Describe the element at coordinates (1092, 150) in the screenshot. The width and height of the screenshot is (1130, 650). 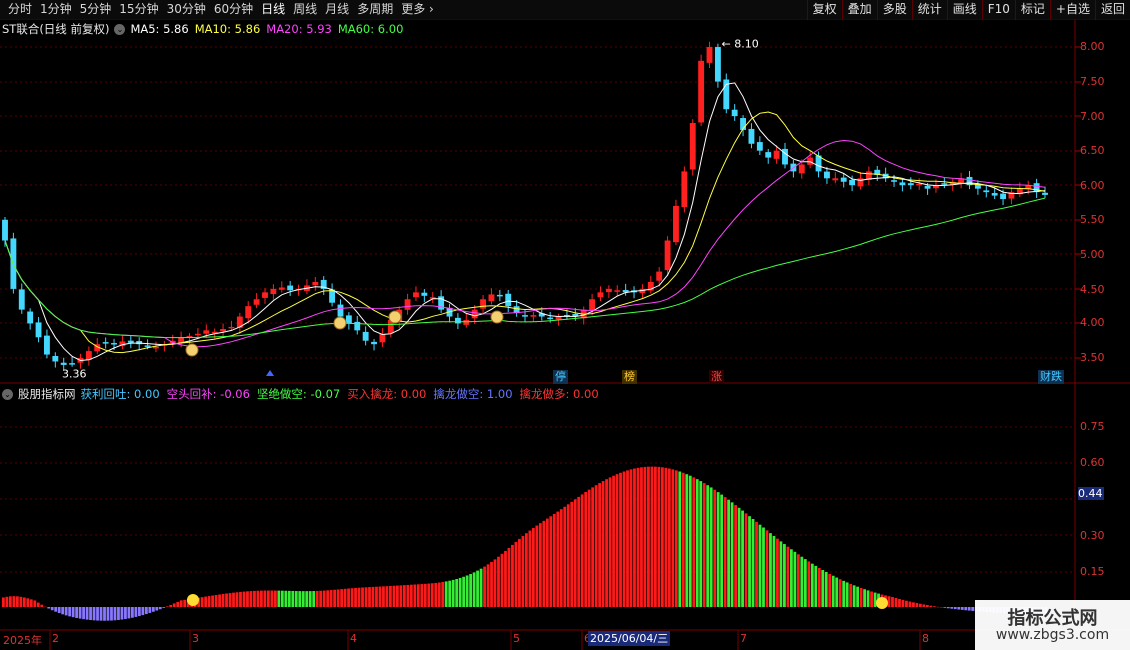
I see `price-tick-label: 6.50` at that location.